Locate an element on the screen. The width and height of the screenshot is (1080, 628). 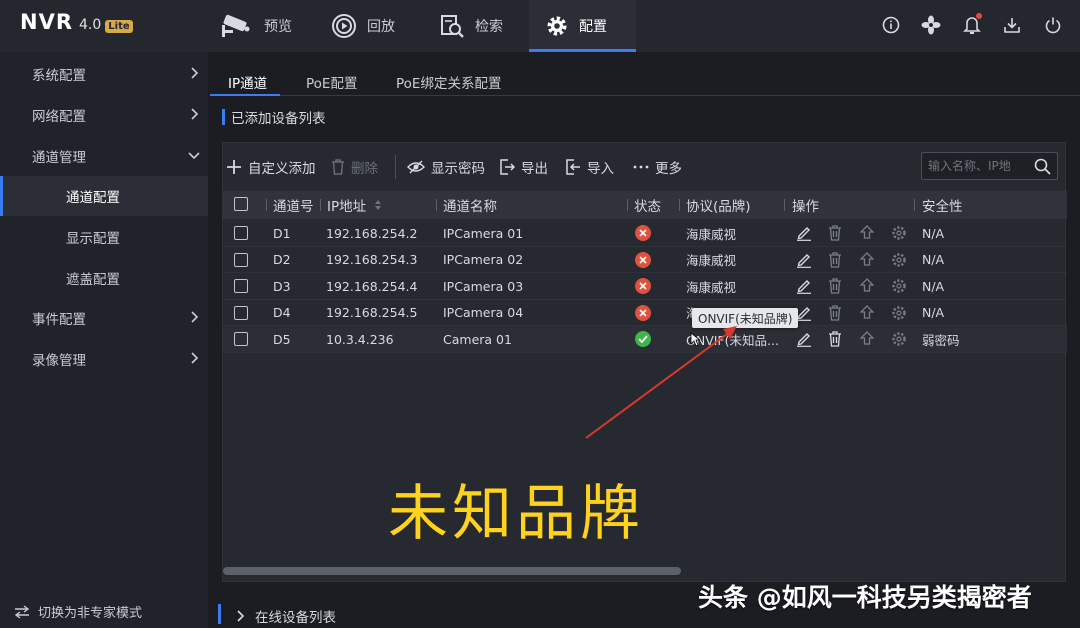
chevron-right-icon is located at coordinates (195, 73).